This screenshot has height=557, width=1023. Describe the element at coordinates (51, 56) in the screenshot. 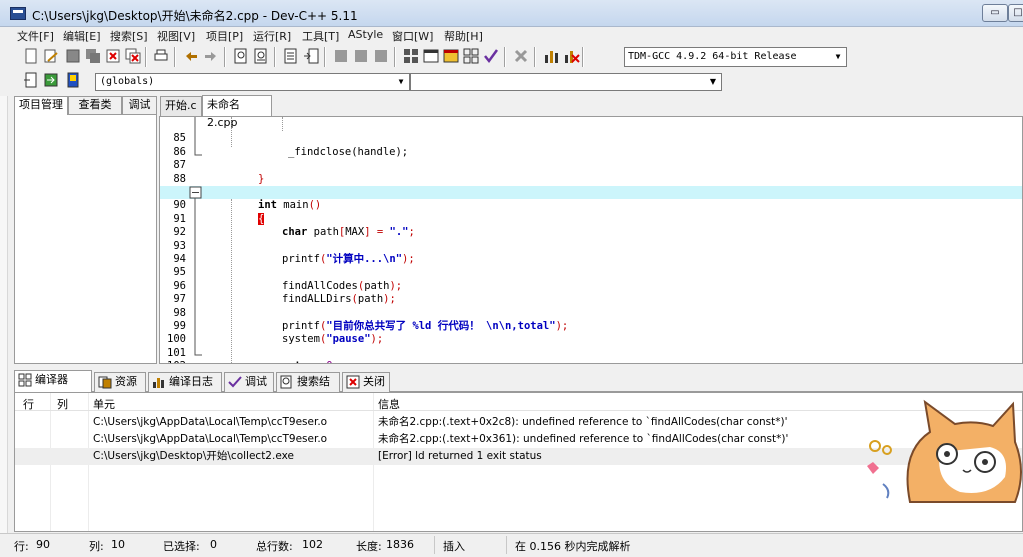

I see `open-file-icon` at that location.